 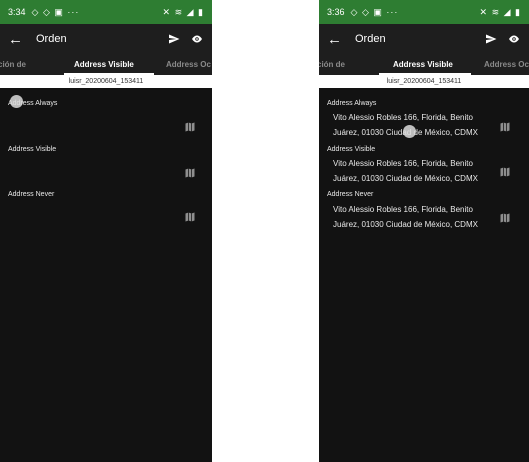 What do you see at coordinates (106, 12) in the screenshot?
I see `status-bar: 3:34 ◇ ◇ ▣ ··· ✕ ≋ ◢ ▮` at bounding box center [106, 12].